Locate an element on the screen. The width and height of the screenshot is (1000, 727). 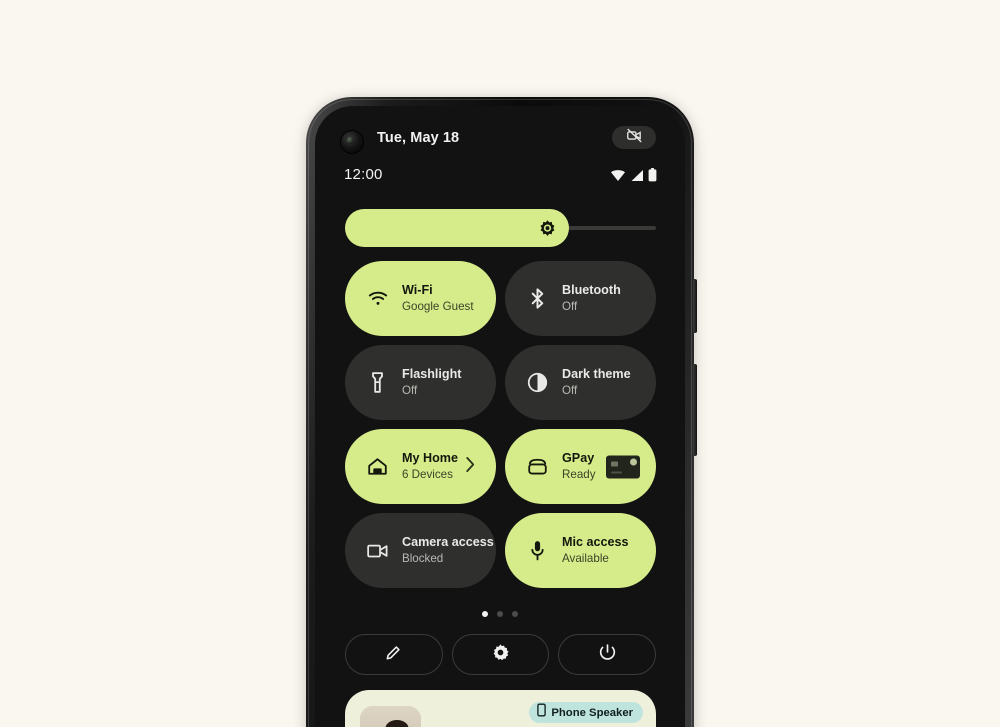
camera-off-icon is located at coordinates (634, 138).